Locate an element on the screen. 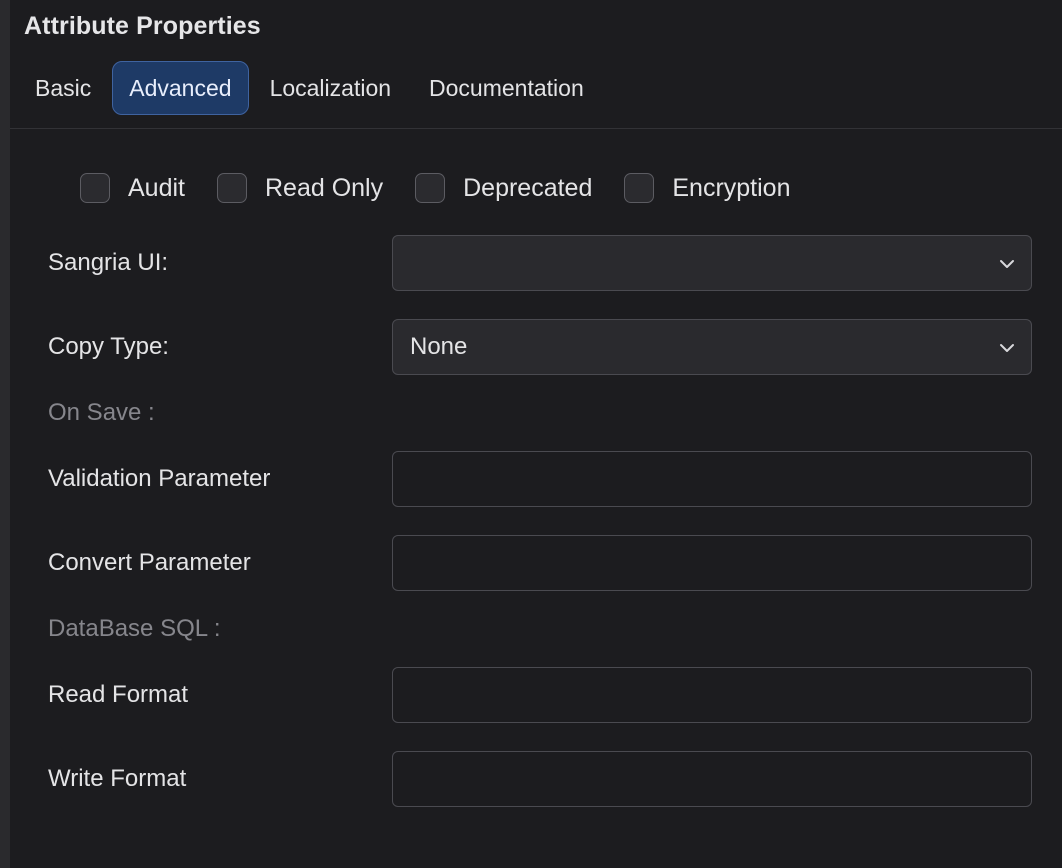 The height and width of the screenshot is (868, 1062). deprecated-checkbox-row: Deprecated is located at coordinates (503, 188).